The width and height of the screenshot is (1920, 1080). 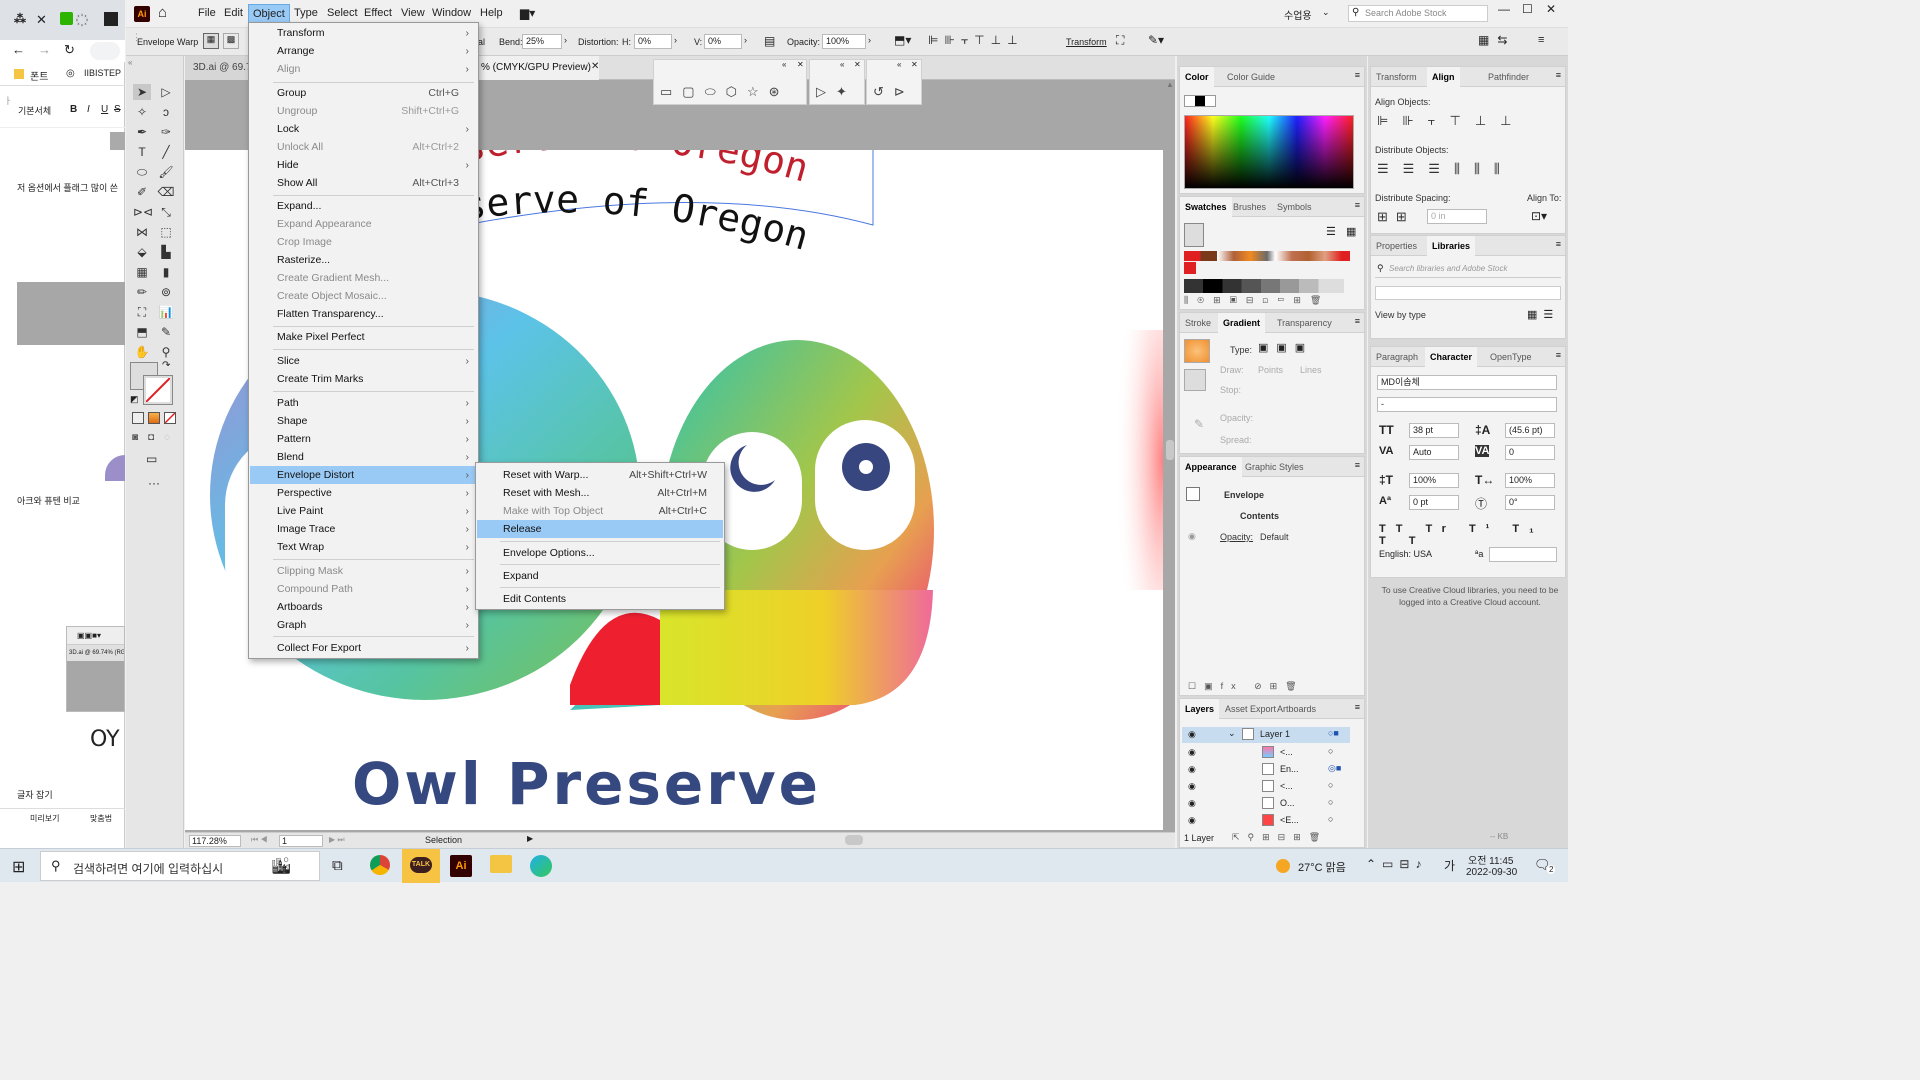 I want to click on font-select: 기본서체, so click(x=34, y=110).